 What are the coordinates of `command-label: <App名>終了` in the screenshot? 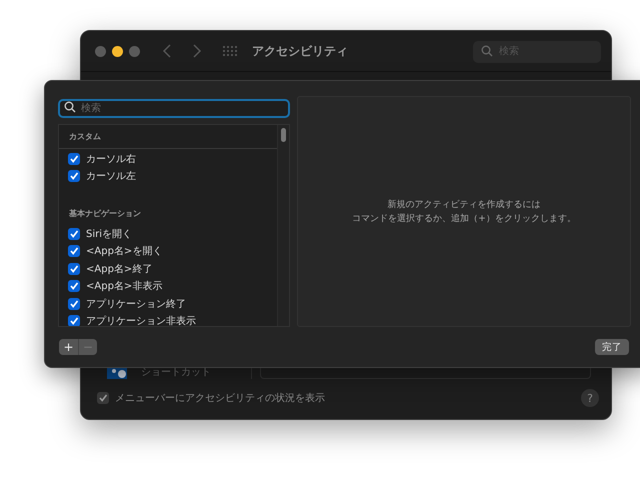 It's located at (119, 269).